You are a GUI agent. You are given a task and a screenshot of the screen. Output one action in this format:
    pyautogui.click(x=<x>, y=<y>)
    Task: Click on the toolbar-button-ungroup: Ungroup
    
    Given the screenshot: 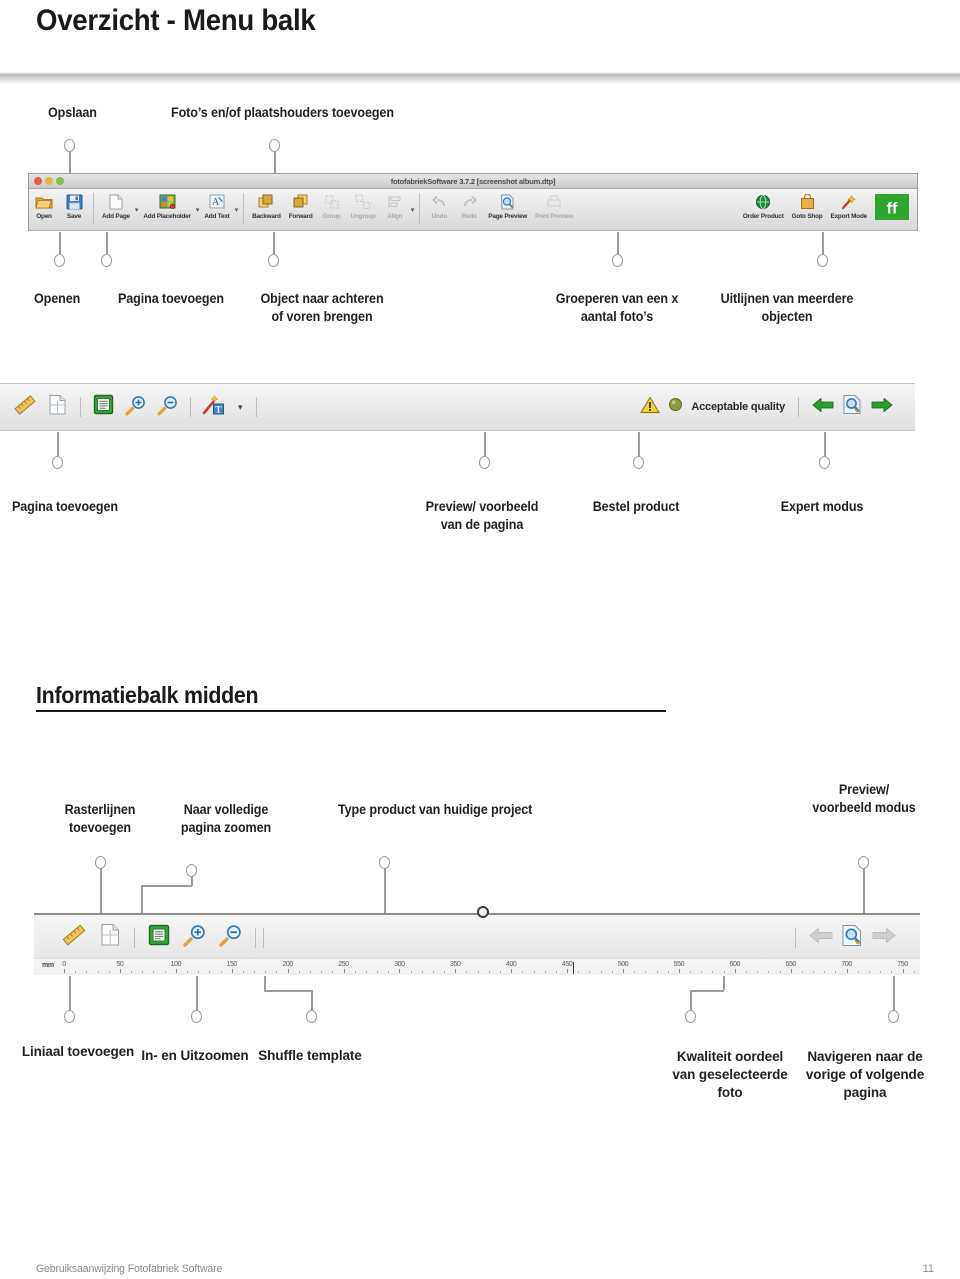 What is the action you would take?
    pyautogui.click(x=363, y=205)
    